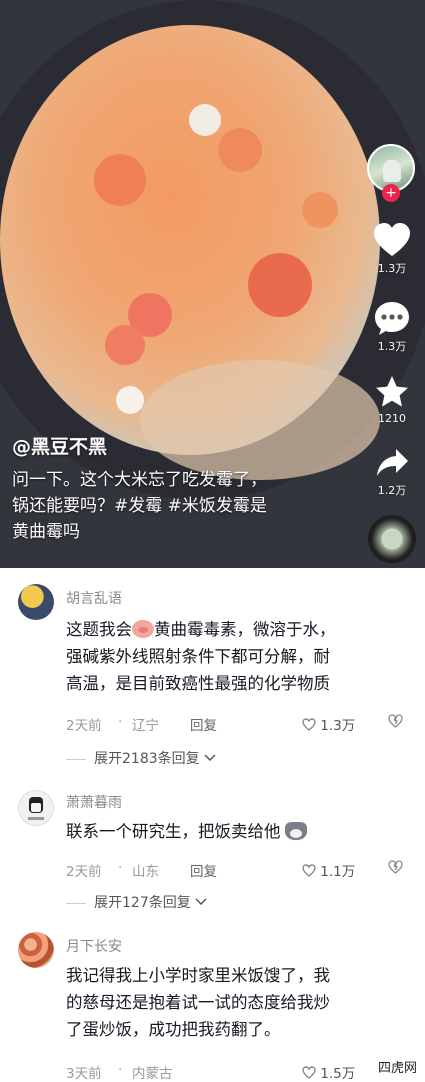 The height and width of the screenshot is (1082, 425). I want to click on heart-icon, so click(392, 239).